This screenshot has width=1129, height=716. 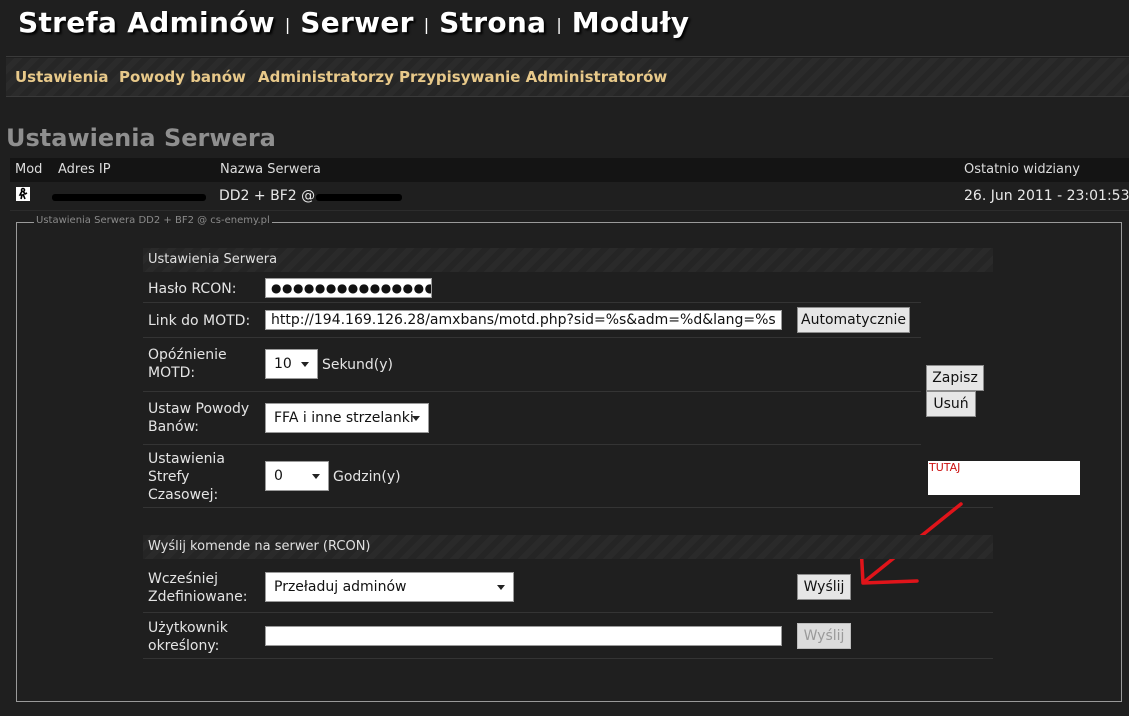 What do you see at coordinates (213, 259) in the screenshot?
I see `settings-section-title: Ustawienia Serwera` at bounding box center [213, 259].